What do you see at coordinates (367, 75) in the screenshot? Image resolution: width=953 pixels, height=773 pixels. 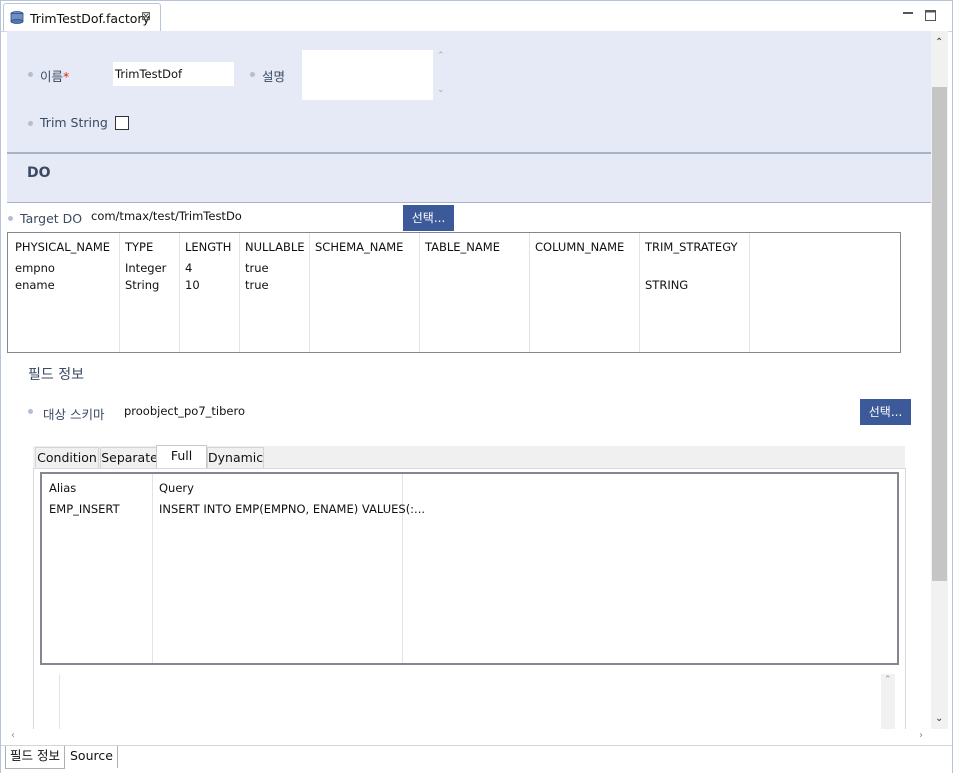 I see `description-input` at bounding box center [367, 75].